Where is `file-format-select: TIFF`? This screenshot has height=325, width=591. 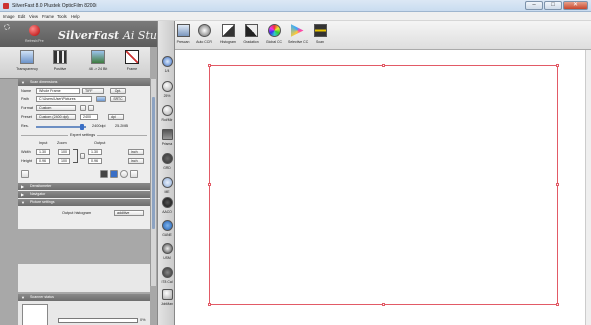
file-format-select: TIFF is located at coordinates (93, 91).